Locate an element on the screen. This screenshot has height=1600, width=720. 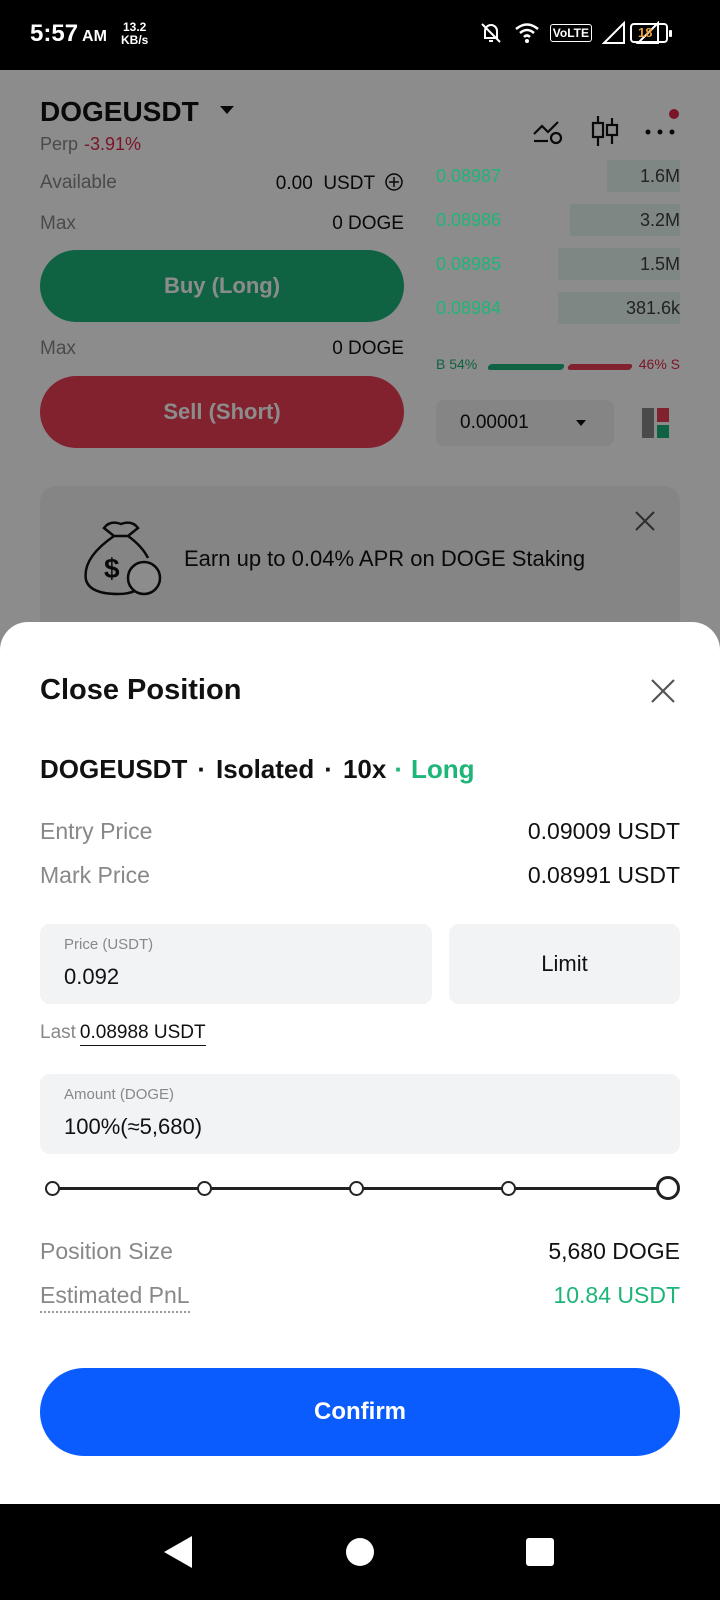
network-speed: 13.2 KB/s is located at coordinates (135, 33).